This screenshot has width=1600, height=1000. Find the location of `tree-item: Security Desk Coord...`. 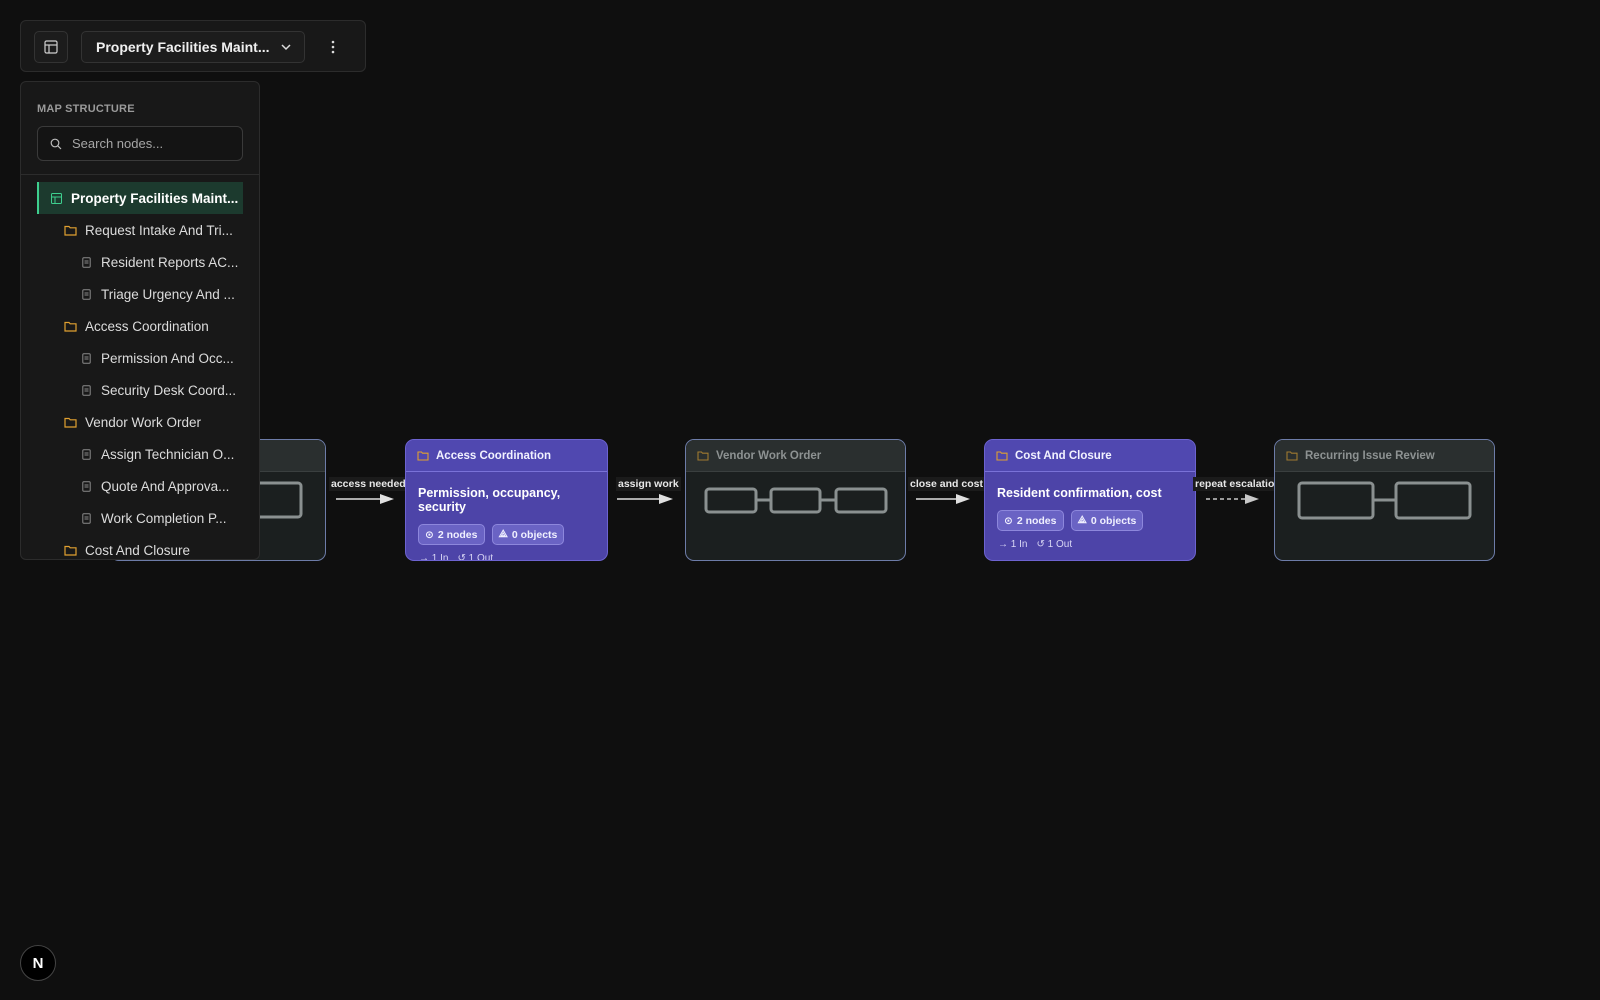

tree-item: Security Desk Coord... is located at coordinates (140, 390).